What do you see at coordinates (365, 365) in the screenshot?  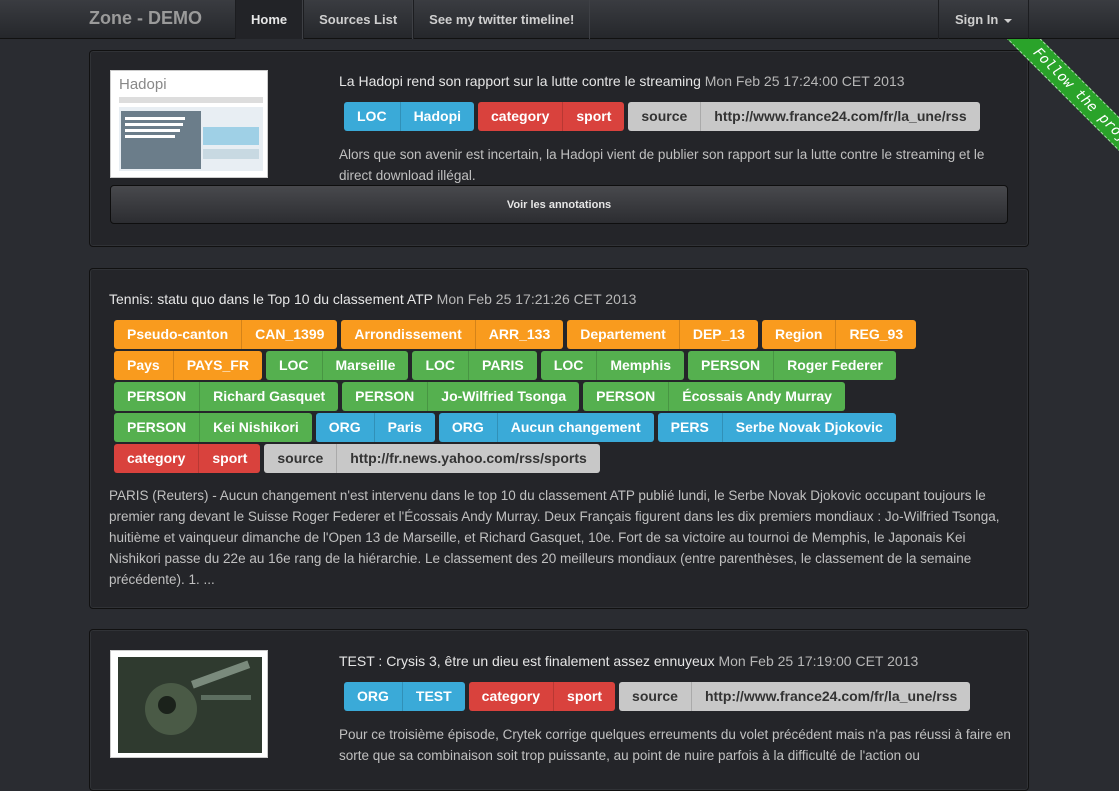 I see `tag-value: Marseille` at bounding box center [365, 365].